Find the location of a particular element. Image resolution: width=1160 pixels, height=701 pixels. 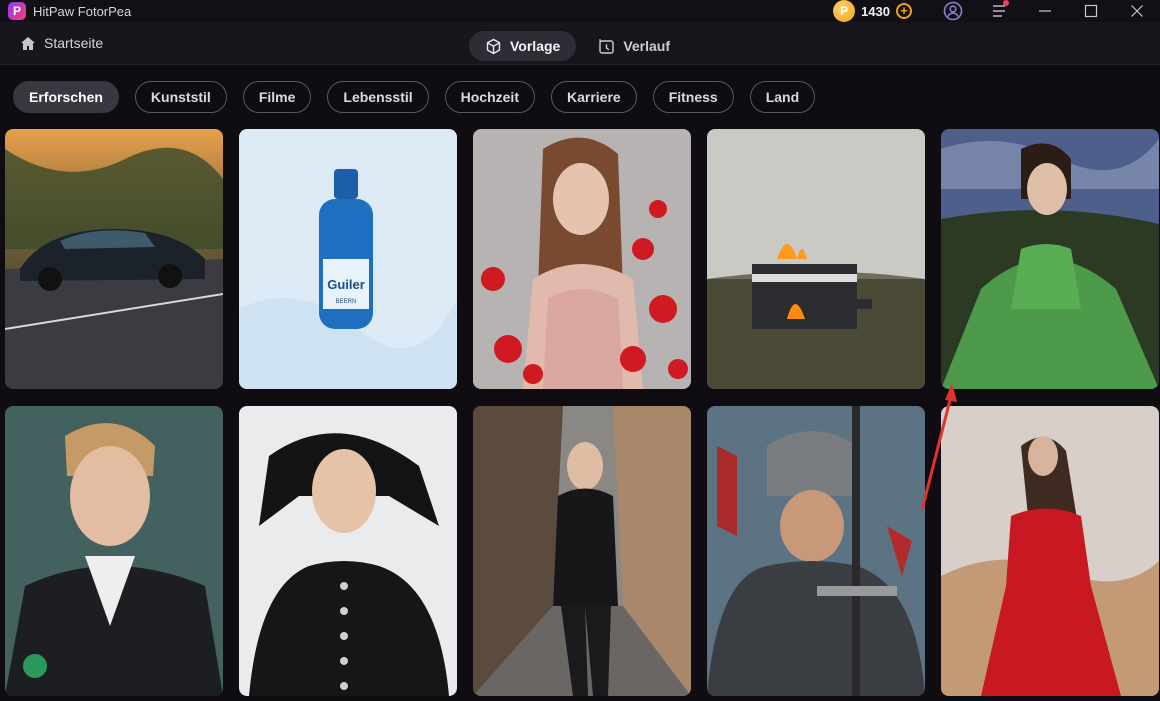

burning-piano-image is located at coordinates (816, 259).